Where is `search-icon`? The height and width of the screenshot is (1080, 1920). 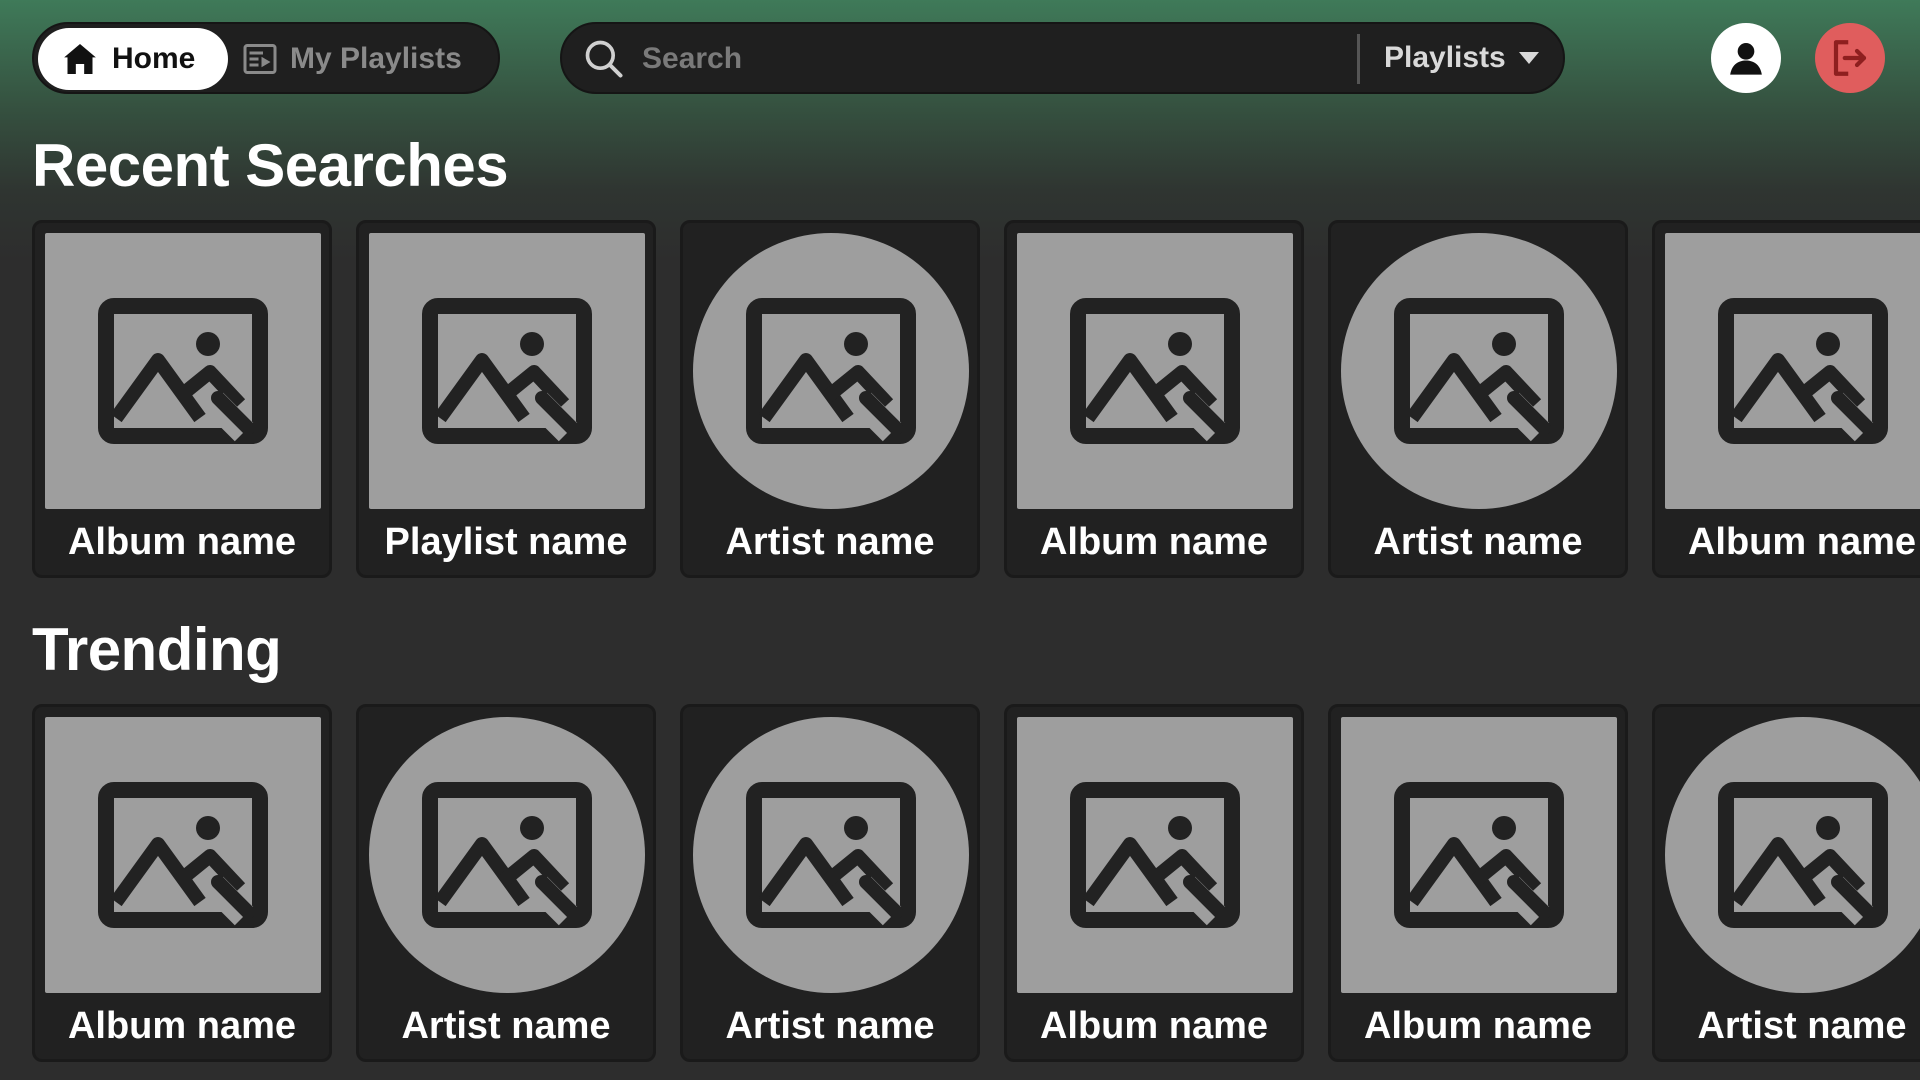 search-icon is located at coordinates (604, 59).